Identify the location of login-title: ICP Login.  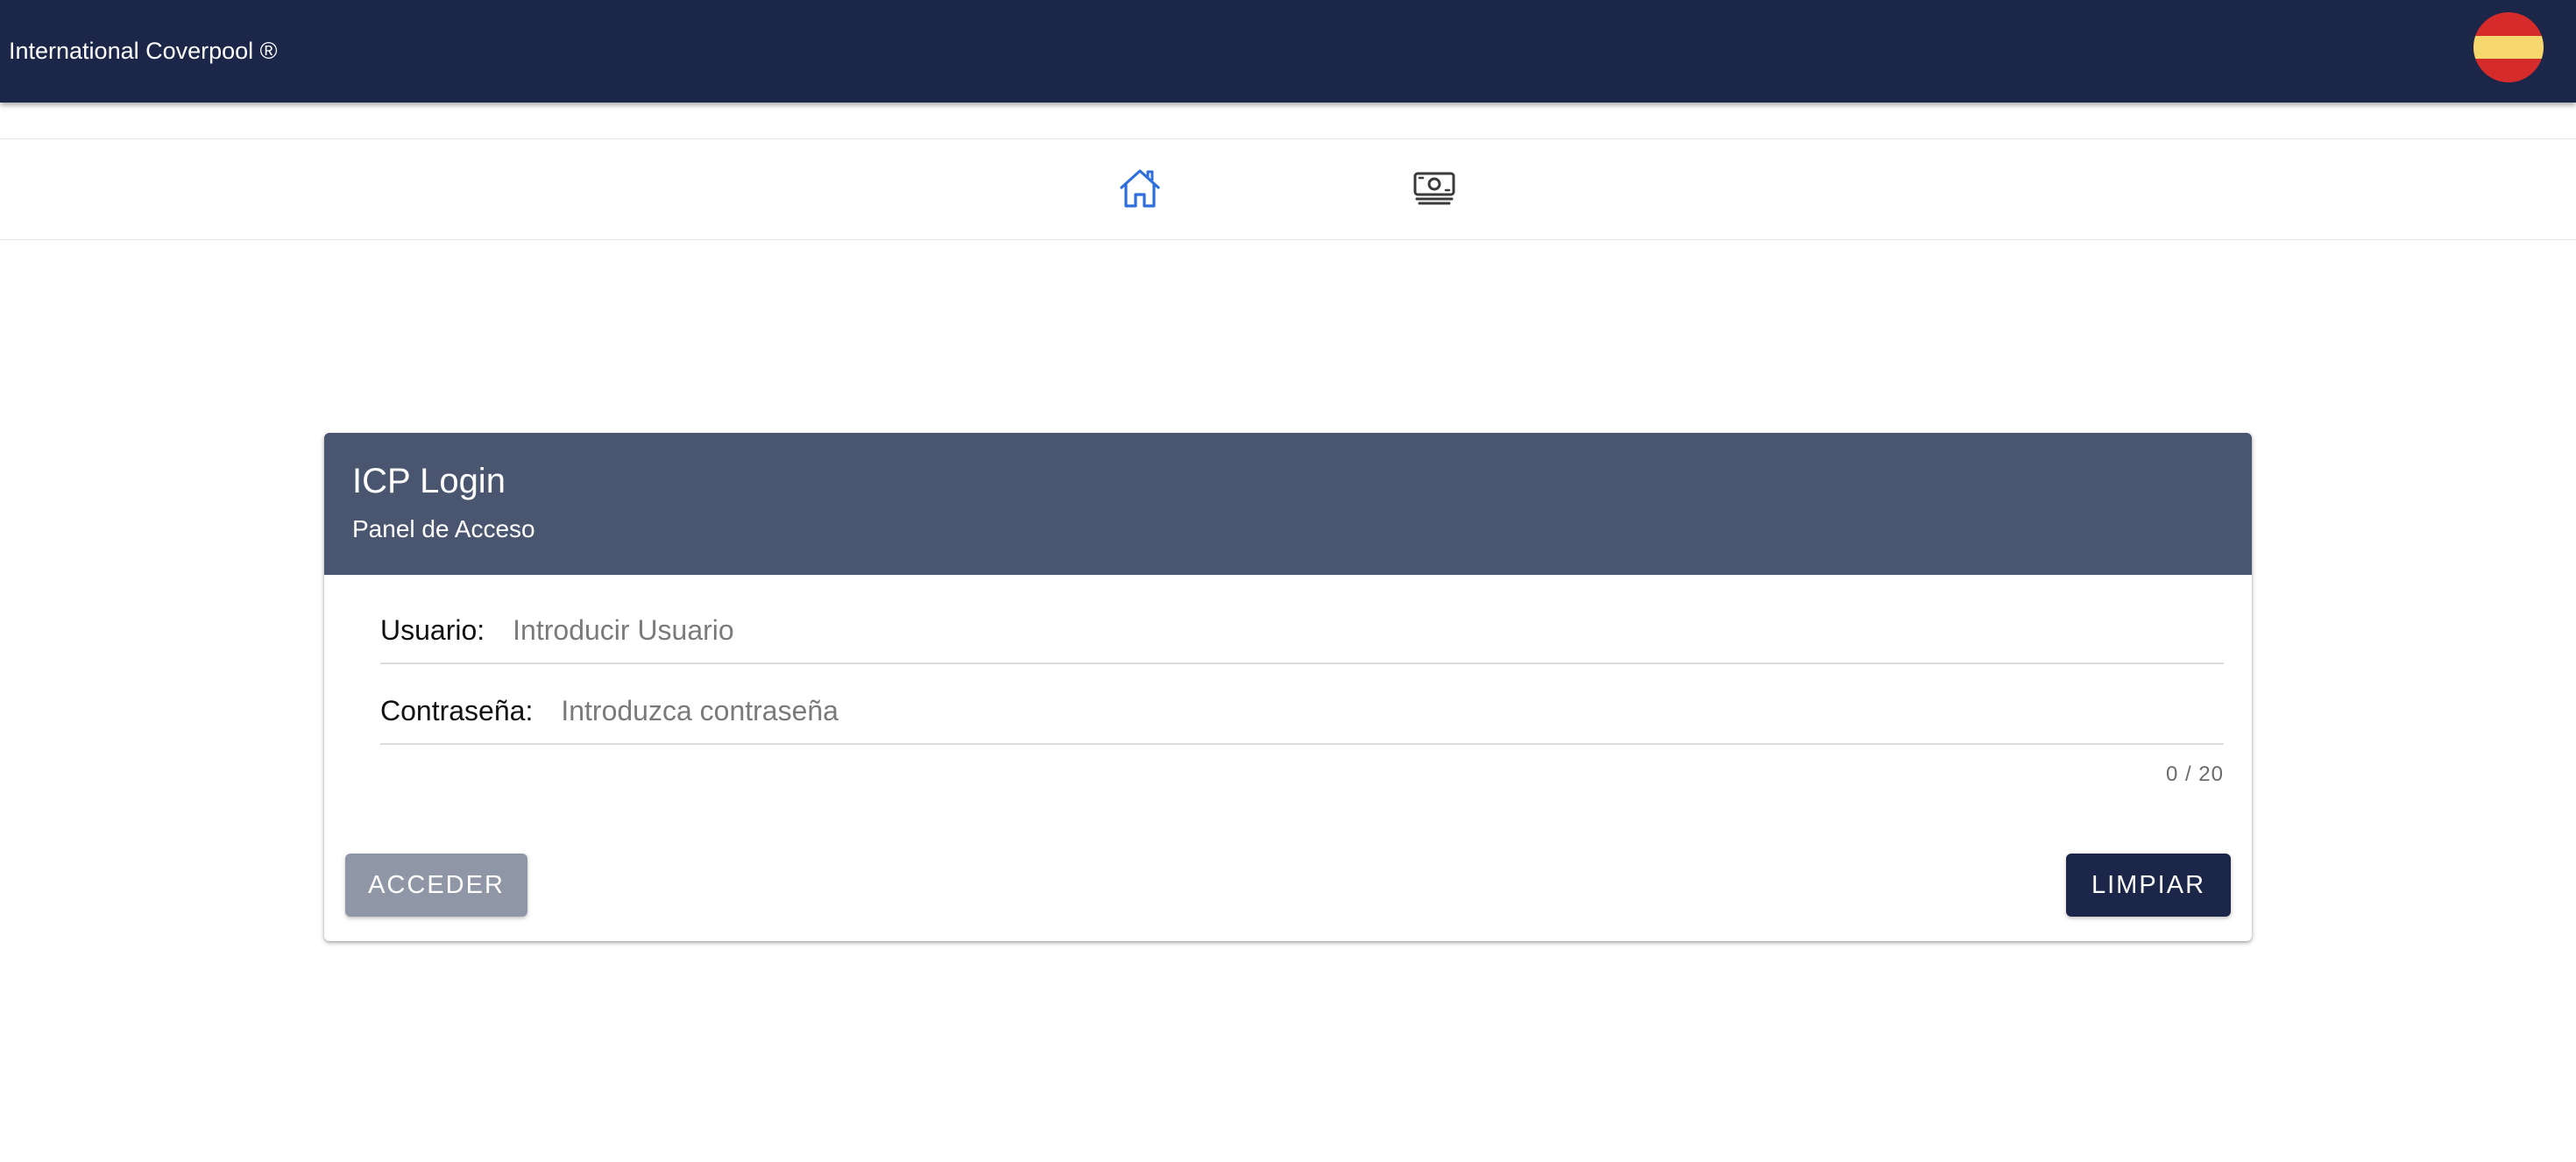
(429, 481).